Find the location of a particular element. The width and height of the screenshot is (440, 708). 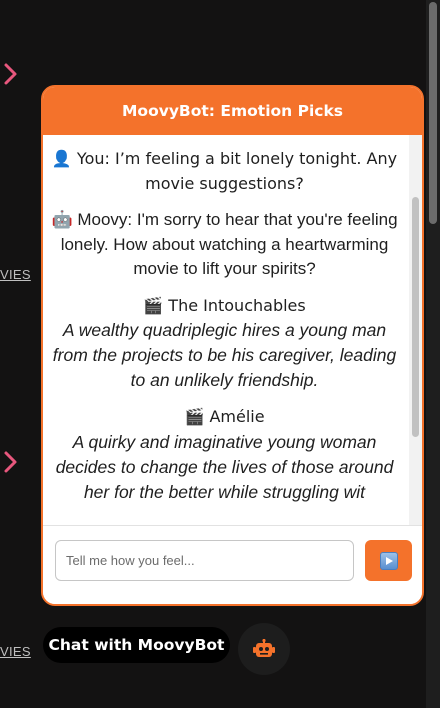

input-bar is located at coordinates (232, 564).